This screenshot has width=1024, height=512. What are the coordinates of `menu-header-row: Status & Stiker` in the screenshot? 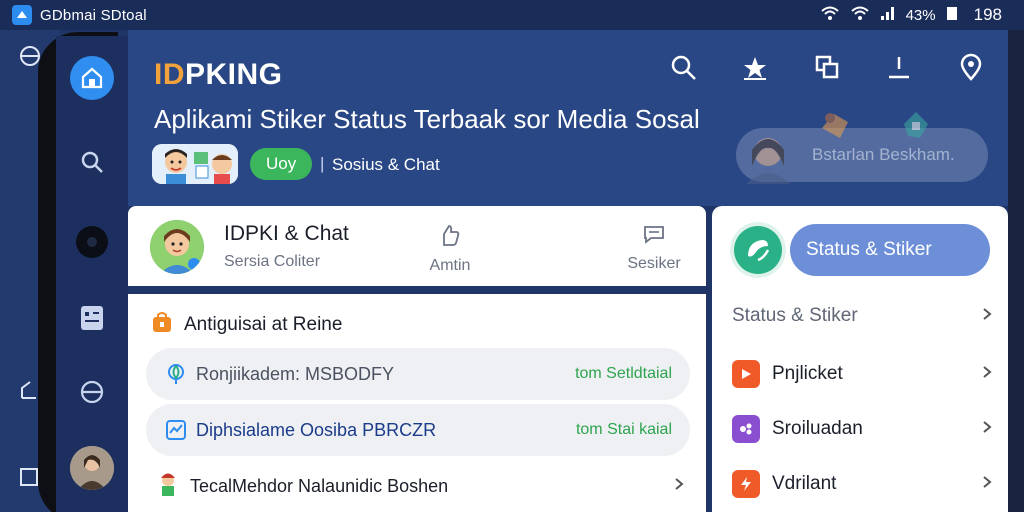 It's located at (863, 316).